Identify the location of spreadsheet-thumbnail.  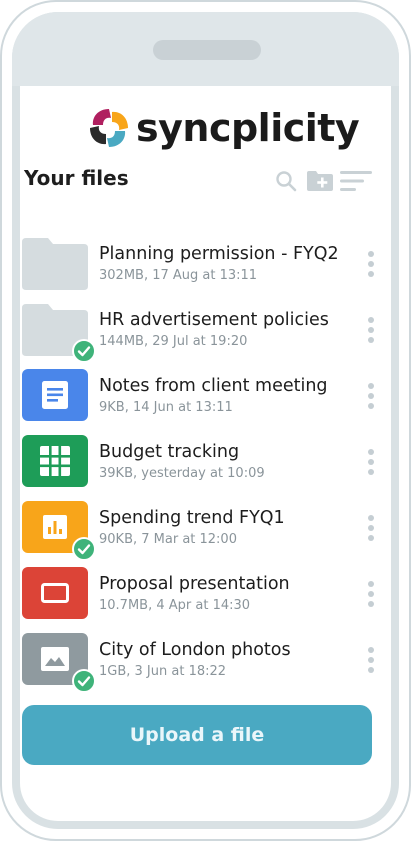
(55, 461).